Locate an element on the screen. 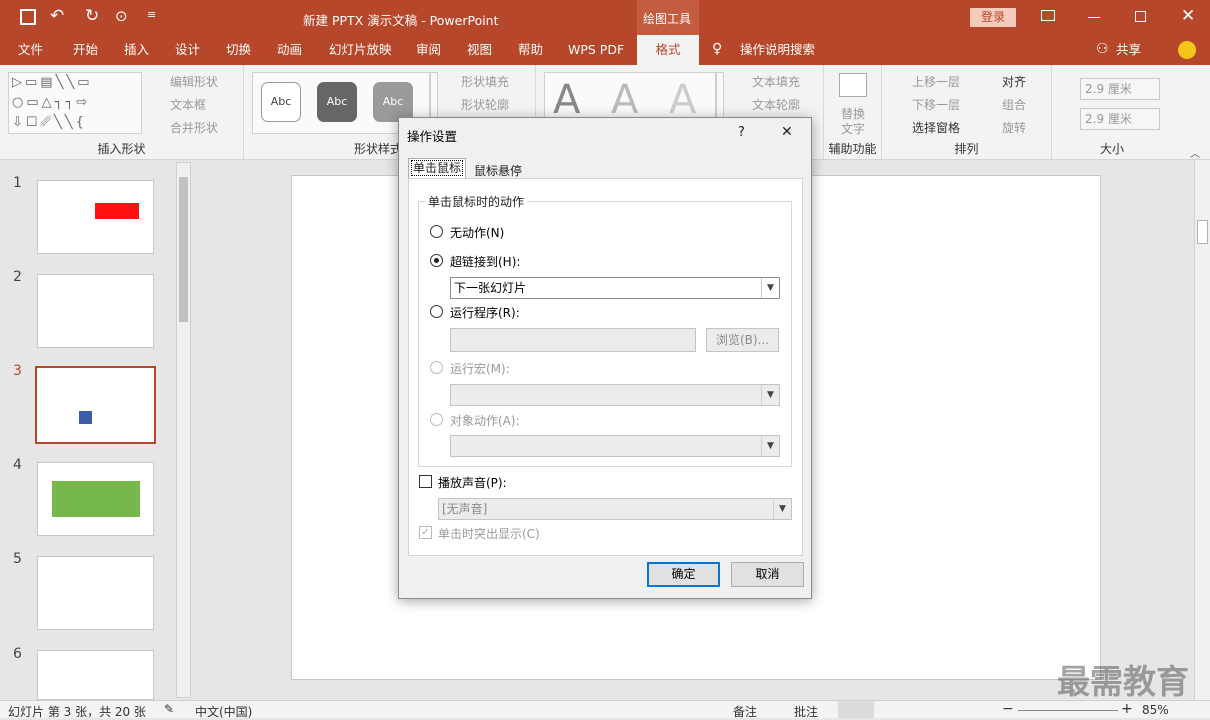 Image resolution: width=1210 pixels, height=720 pixels. comments-button: 批注 is located at coordinates (806, 711).